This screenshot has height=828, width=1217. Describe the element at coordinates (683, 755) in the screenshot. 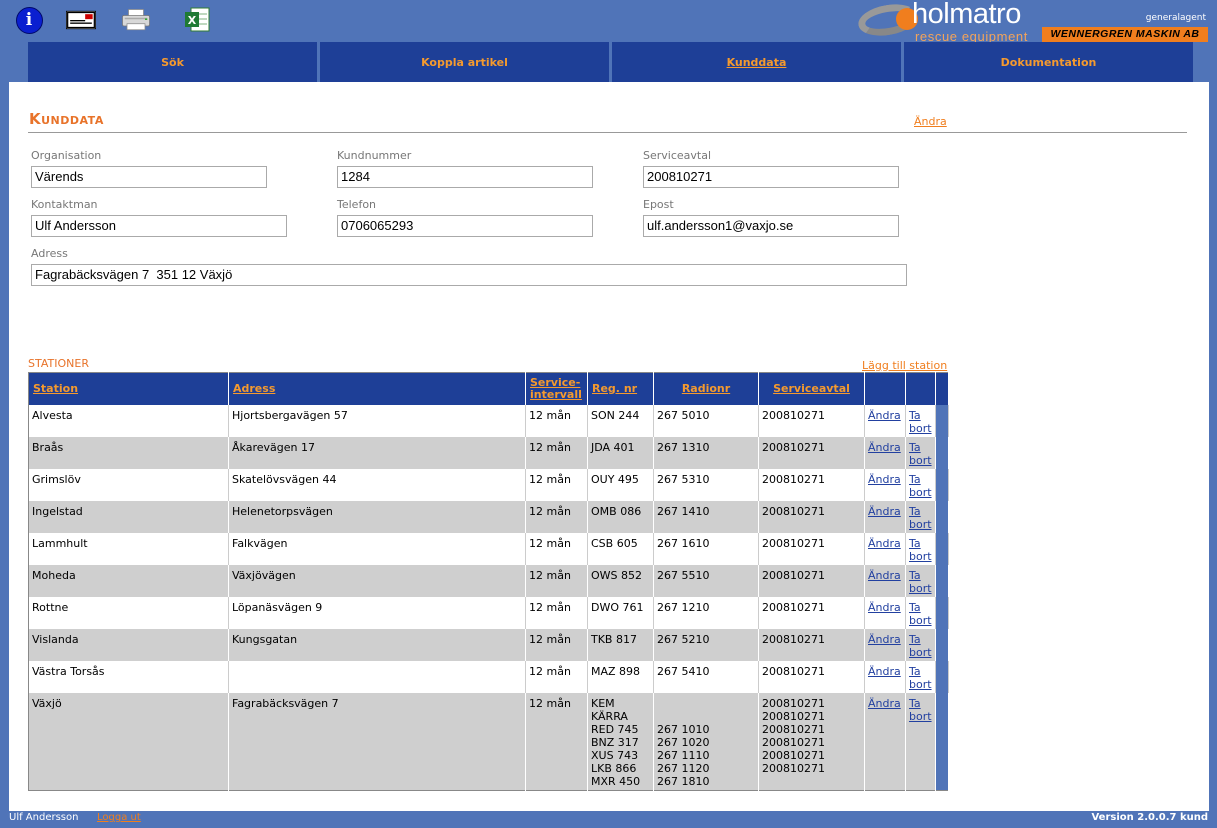

I see `radionr-line: 267 1110` at that location.